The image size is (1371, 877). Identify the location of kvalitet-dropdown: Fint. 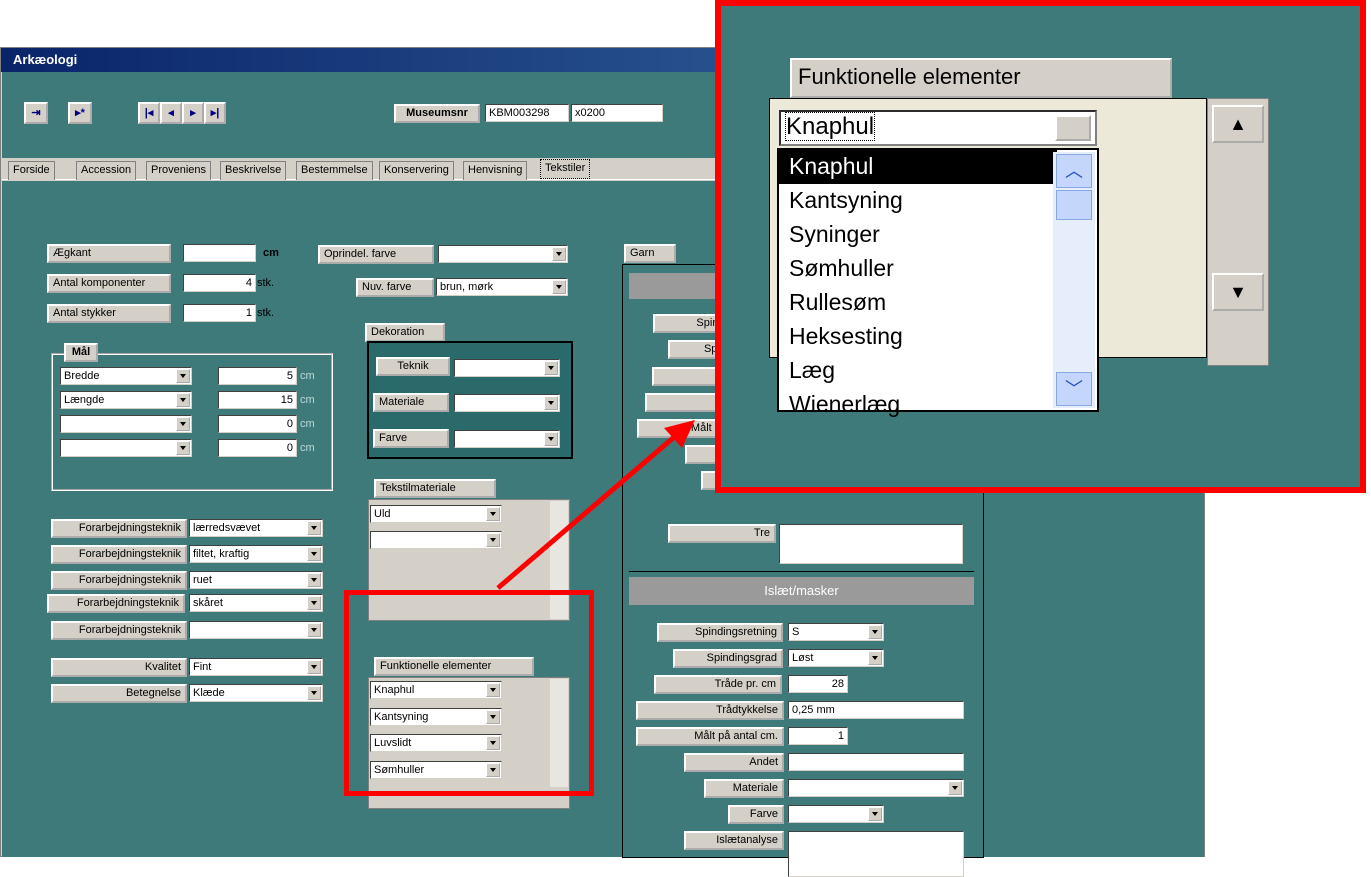
(256, 667).